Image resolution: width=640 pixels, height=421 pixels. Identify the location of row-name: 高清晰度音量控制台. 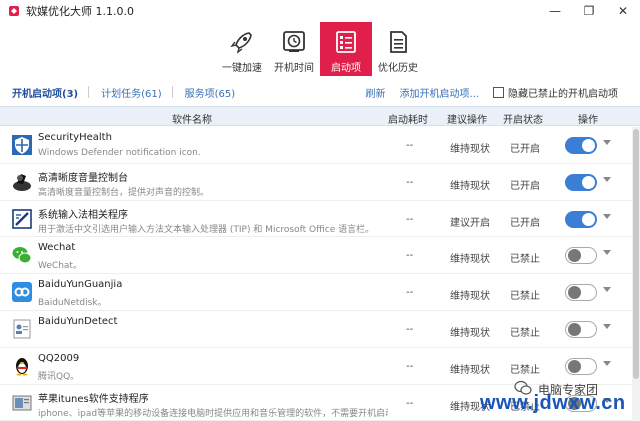
(83, 178).